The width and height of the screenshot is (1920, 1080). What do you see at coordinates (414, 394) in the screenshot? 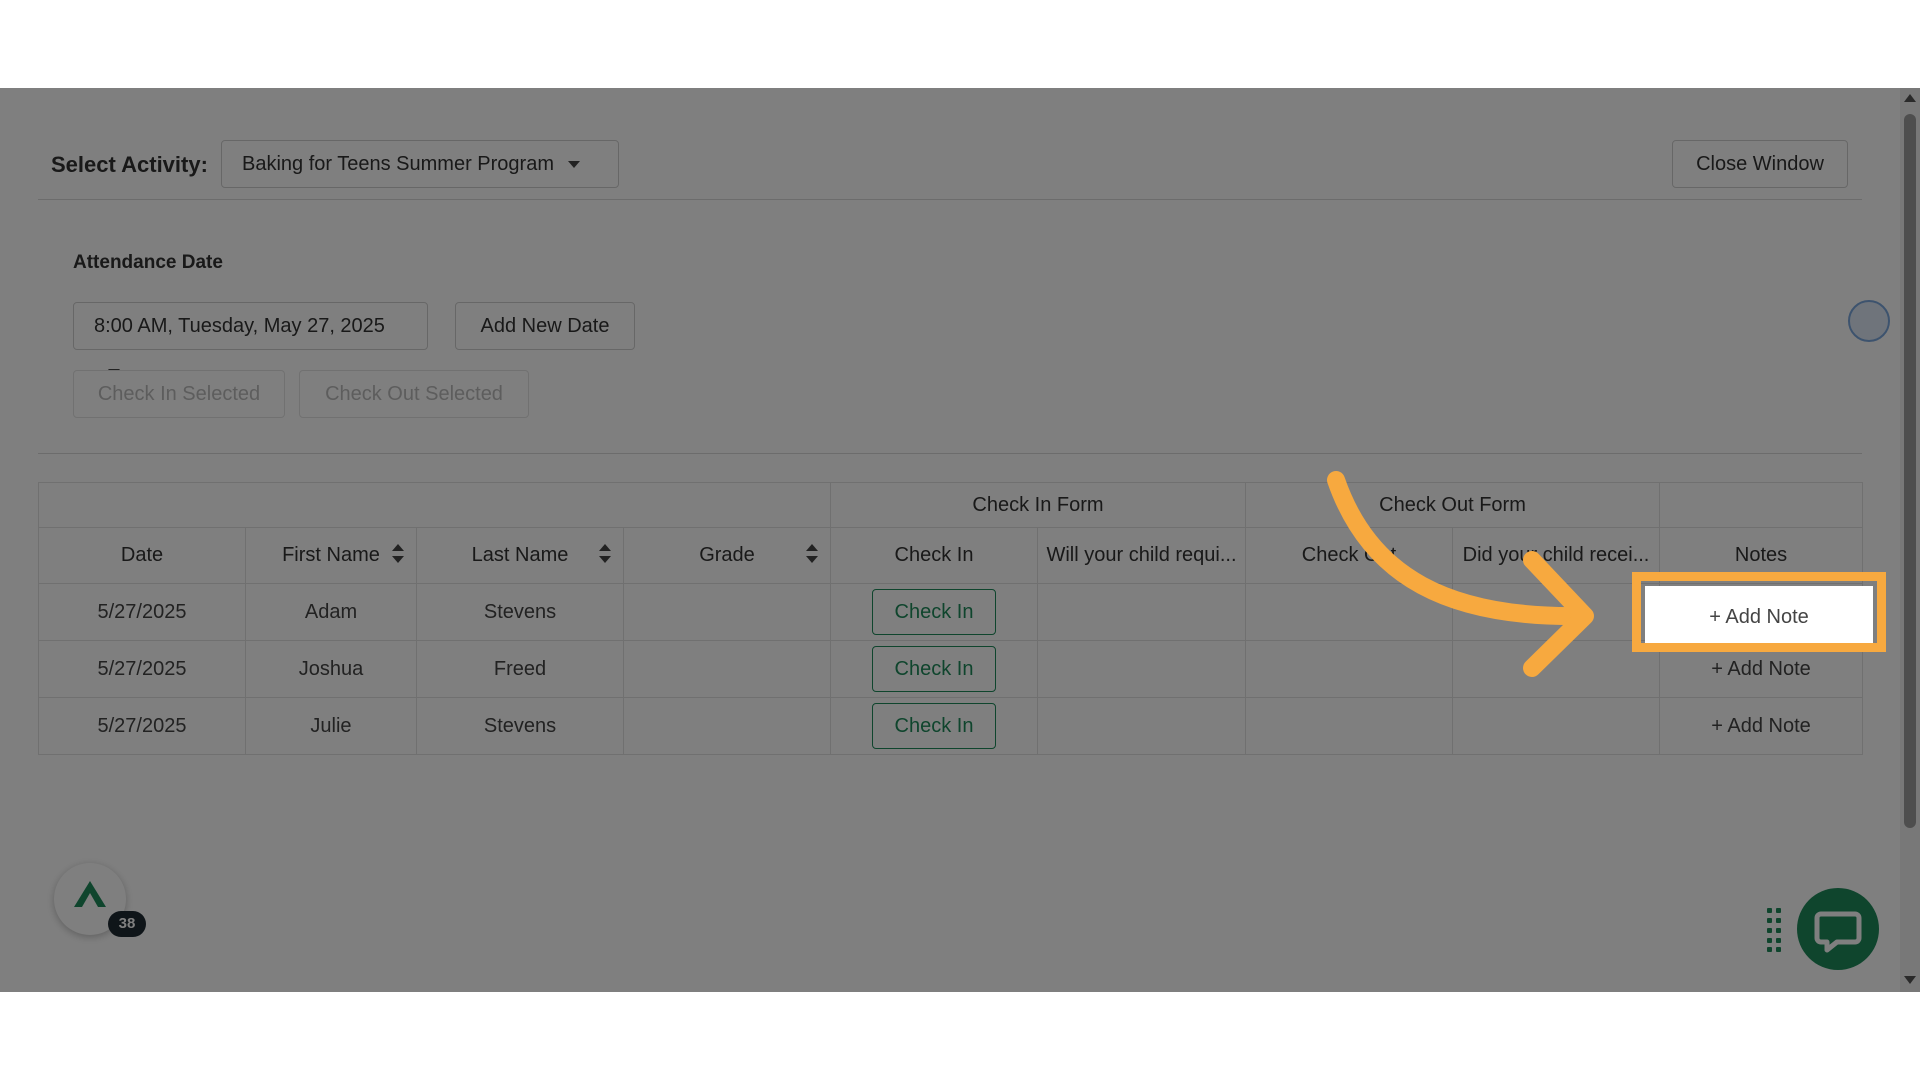
I see `check-out-selected-button: Check Out Selected` at bounding box center [414, 394].